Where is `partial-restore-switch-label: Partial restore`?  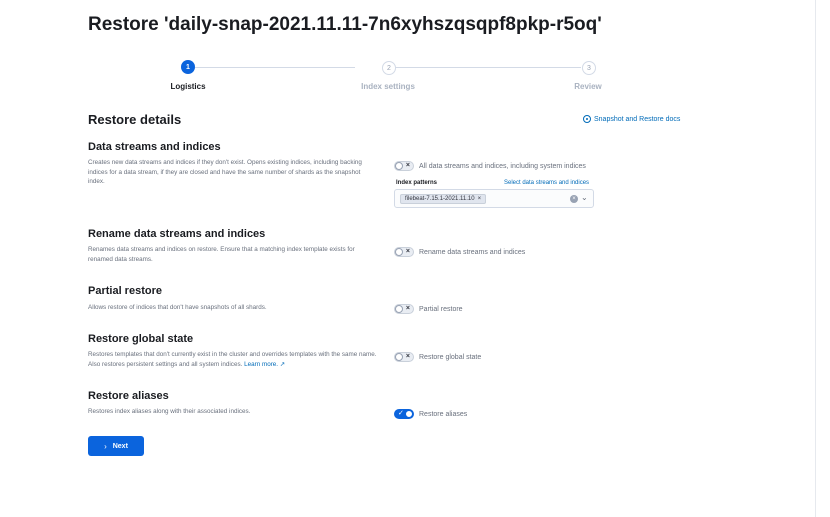
partial-restore-switch-label: Partial restore is located at coordinates (441, 309).